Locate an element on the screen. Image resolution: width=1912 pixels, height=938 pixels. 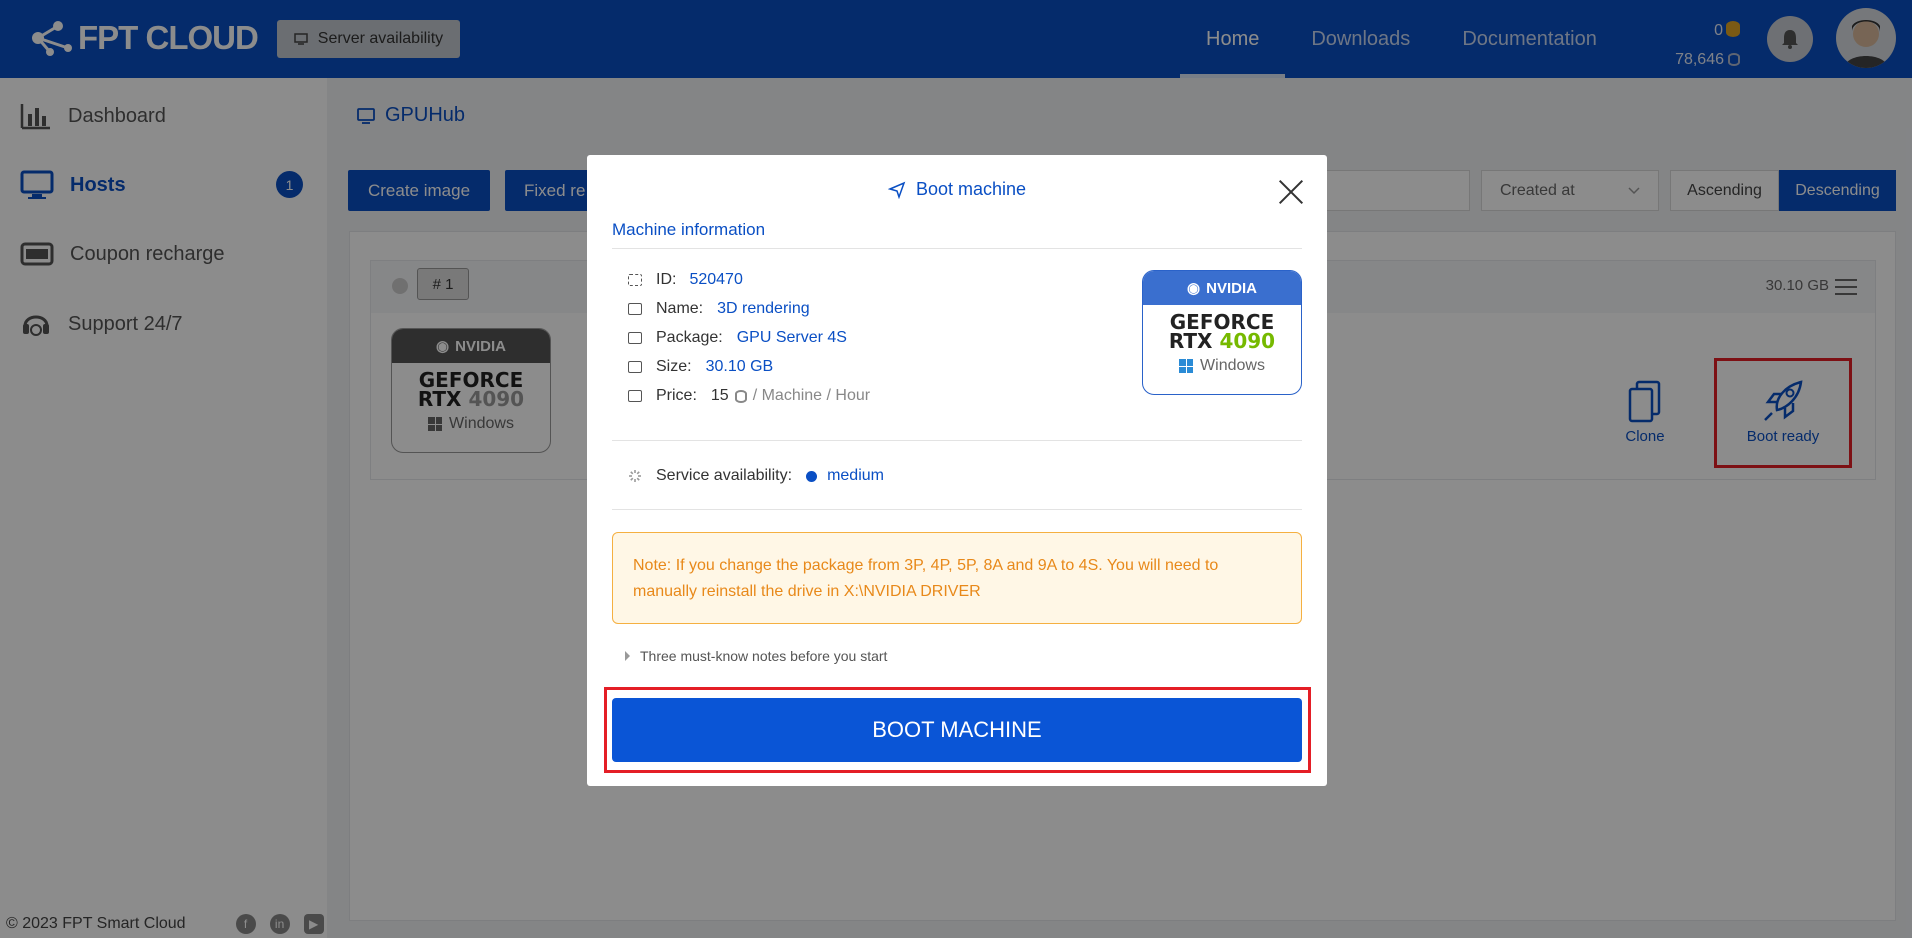
service-availability-row: Service availability: medium is located at coordinates (756, 476).